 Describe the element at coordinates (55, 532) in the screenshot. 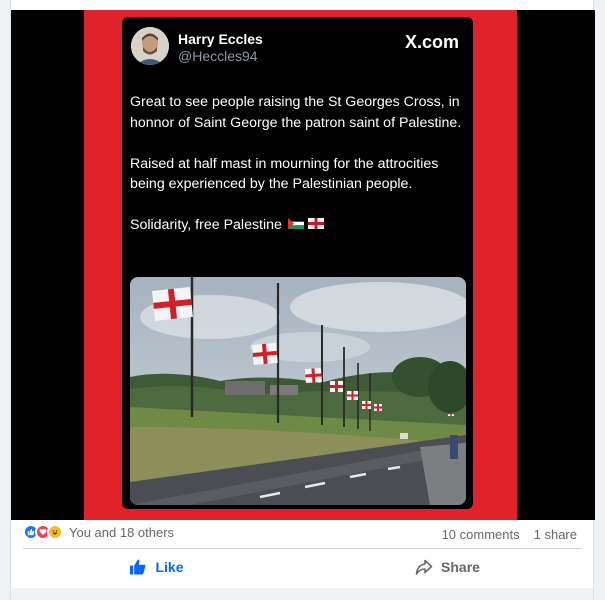

I see `haha-reaction-icon` at that location.